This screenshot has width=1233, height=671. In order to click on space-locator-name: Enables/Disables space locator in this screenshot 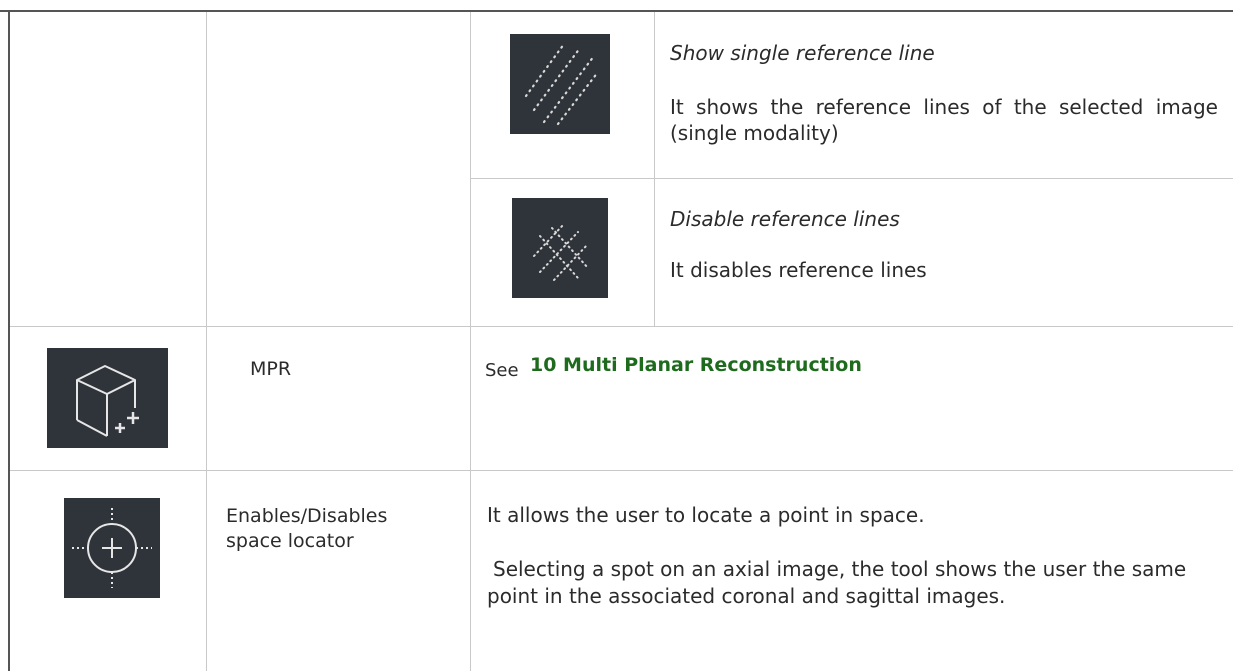, I will do `click(307, 528)`.